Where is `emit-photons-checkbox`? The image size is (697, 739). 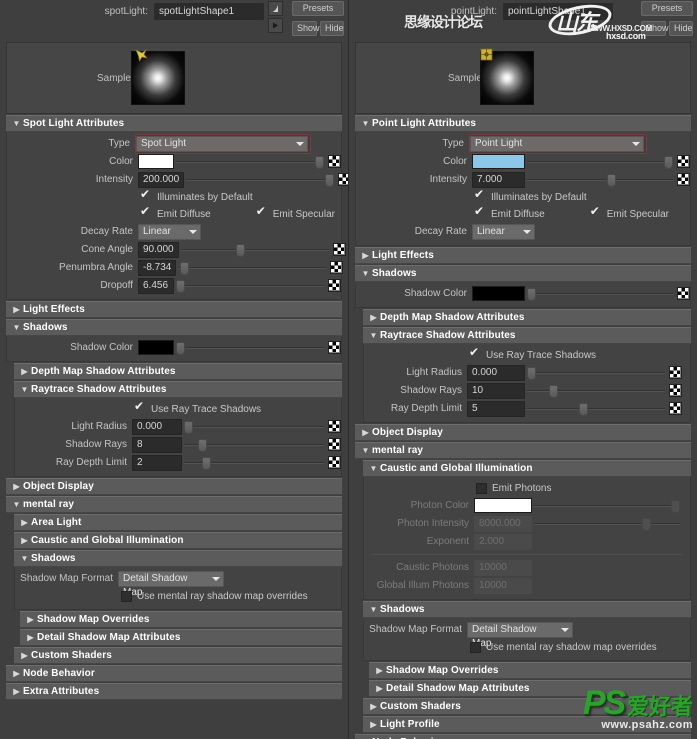
emit-photons-checkbox is located at coordinates (481, 488).